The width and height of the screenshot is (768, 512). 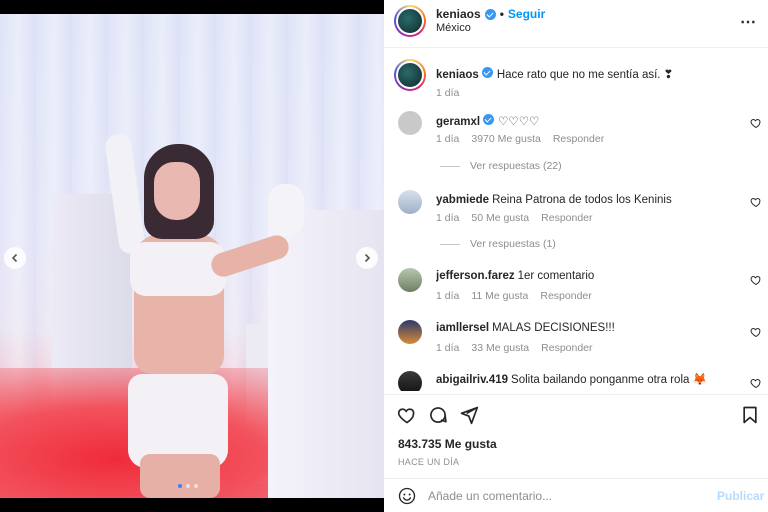 What do you see at coordinates (475, 276) in the screenshot?
I see `commenter-username: jefferson.farez` at bounding box center [475, 276].